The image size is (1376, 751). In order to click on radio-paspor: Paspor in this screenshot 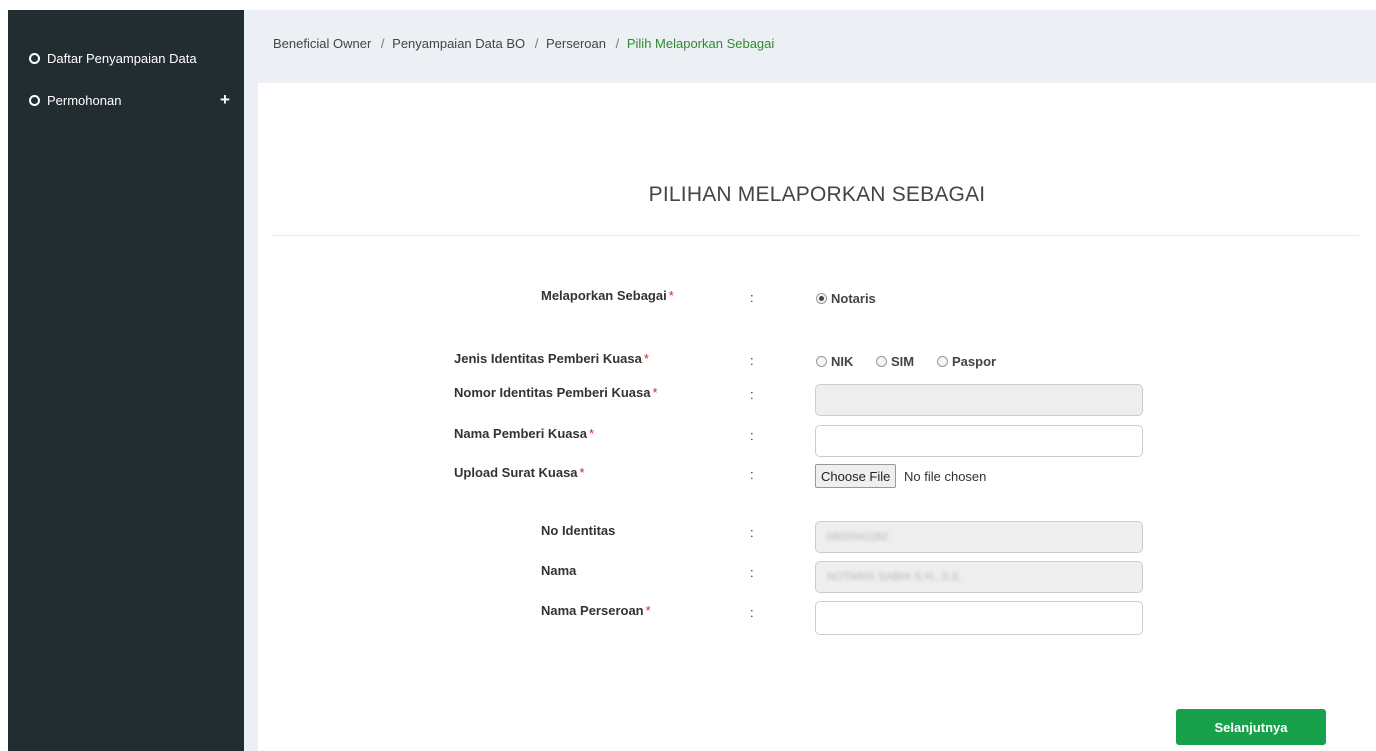, I will do `click(966, 361)`.